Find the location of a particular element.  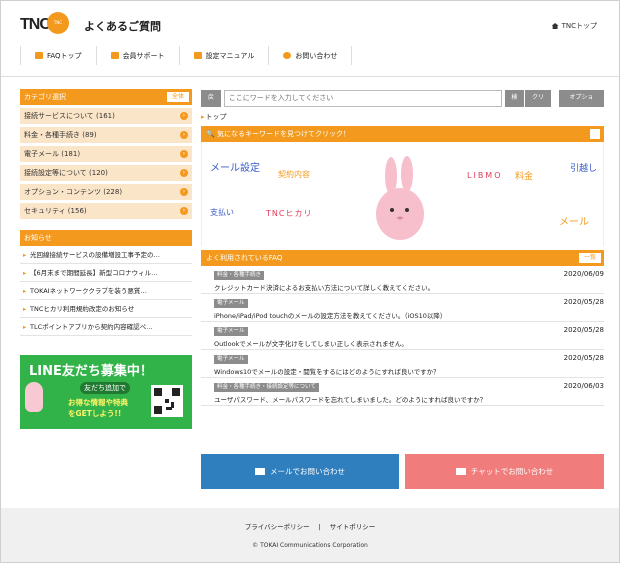

category-item: 接続サービスについて (161) › is located at coordinates (106, 116).